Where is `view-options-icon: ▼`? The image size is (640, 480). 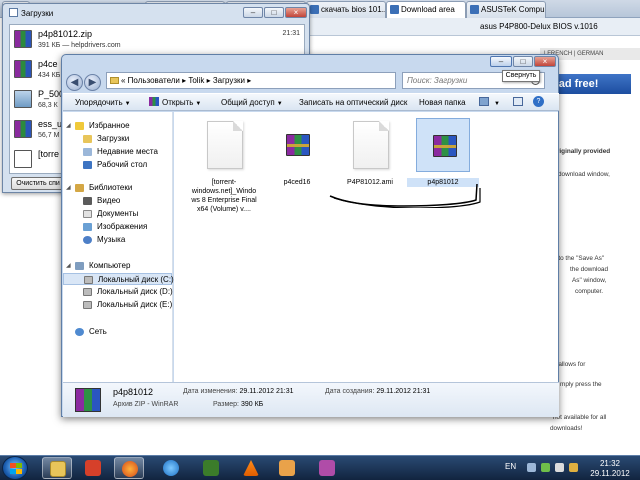 view-options-icon: ▼ is located at coordinates (489, 103).